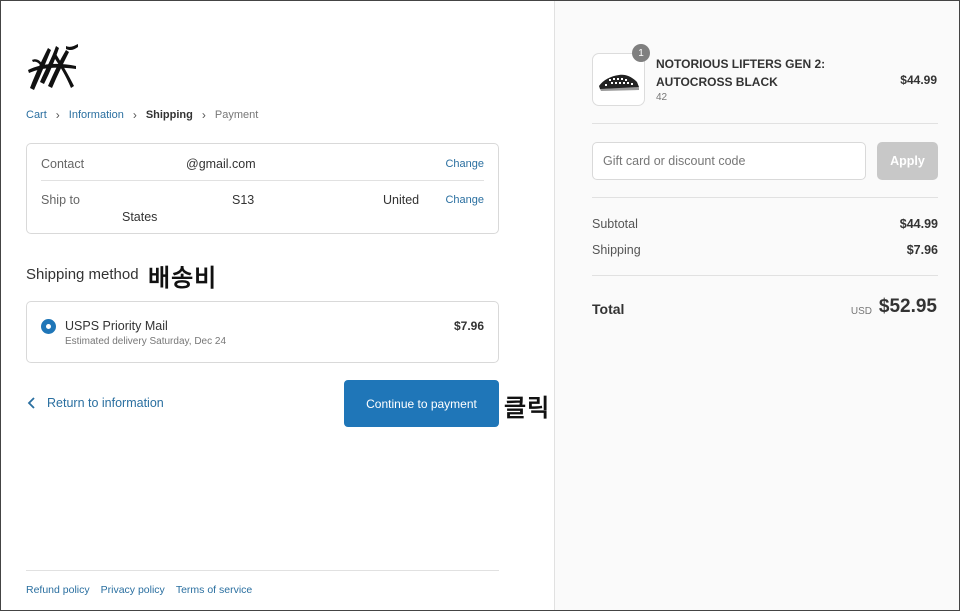 Image resolution: width=960 pixels, height=611 pixels. Describe the element at coordinates (236, 115) in the screenshot. I see `breadcrumb-payment: Payment` at that location.